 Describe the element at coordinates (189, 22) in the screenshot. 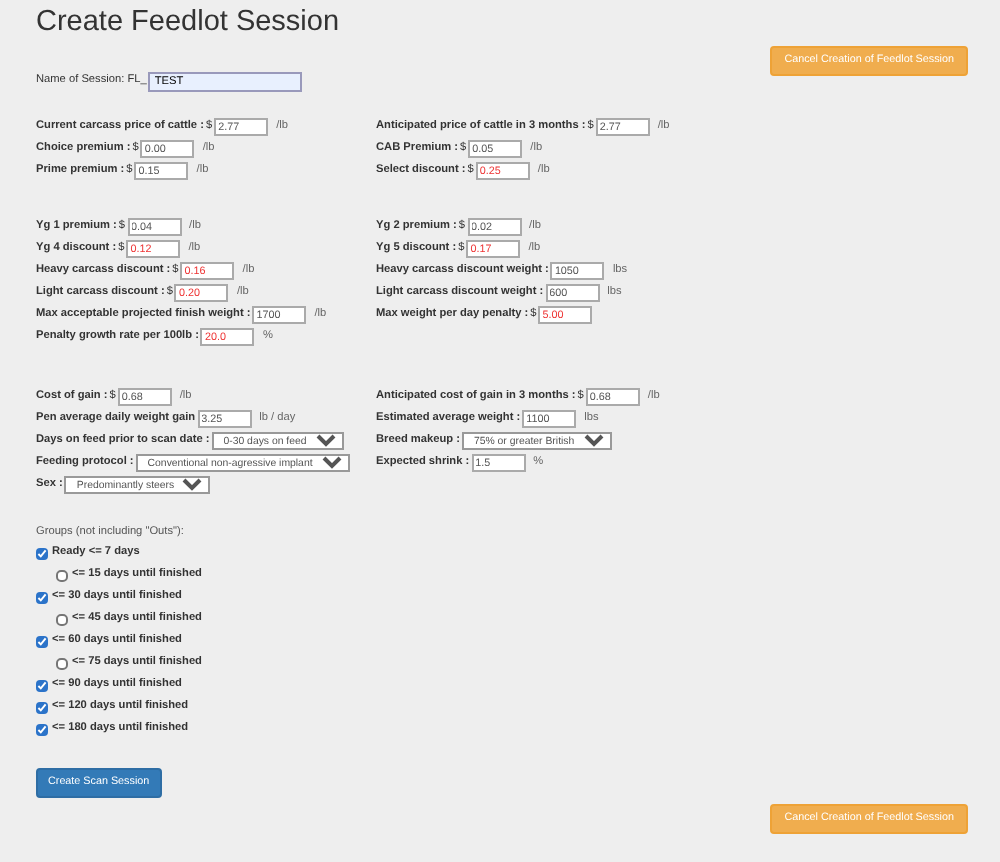

I see `page-title: Create Feedlot Session` at that location.